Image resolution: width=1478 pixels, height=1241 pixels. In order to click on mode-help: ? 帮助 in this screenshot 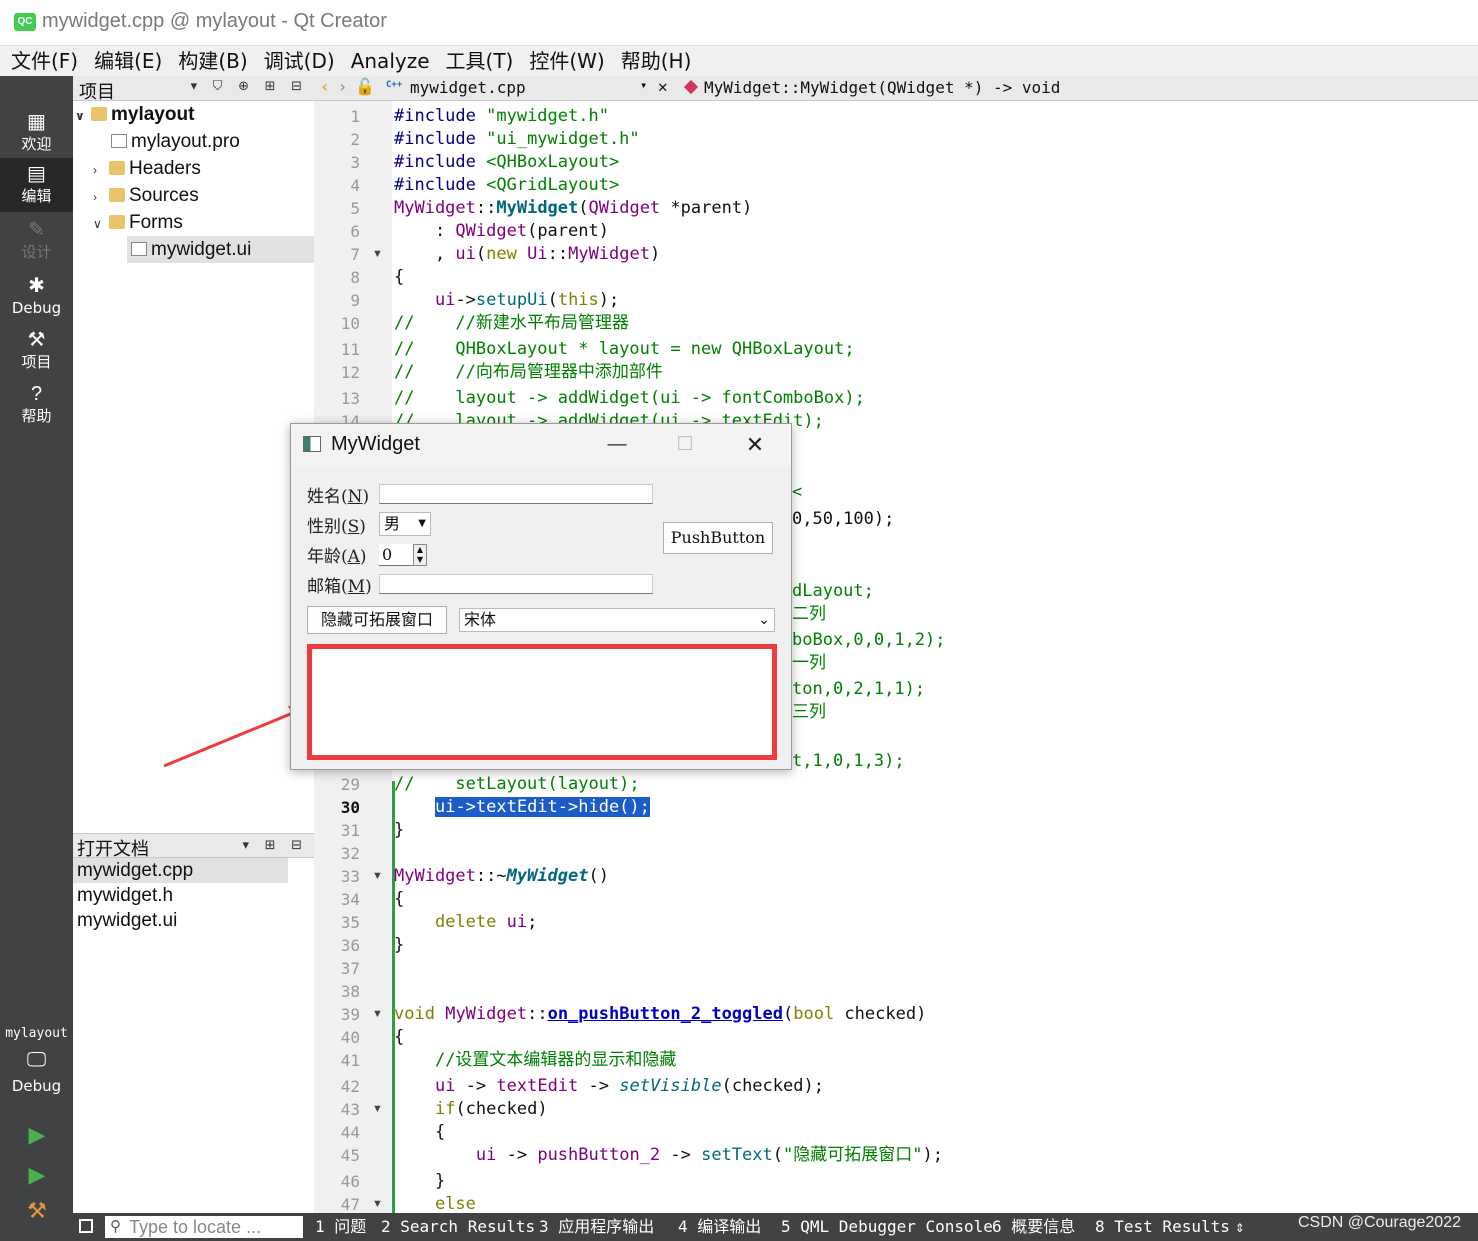, I will do `click(36, 405)`.